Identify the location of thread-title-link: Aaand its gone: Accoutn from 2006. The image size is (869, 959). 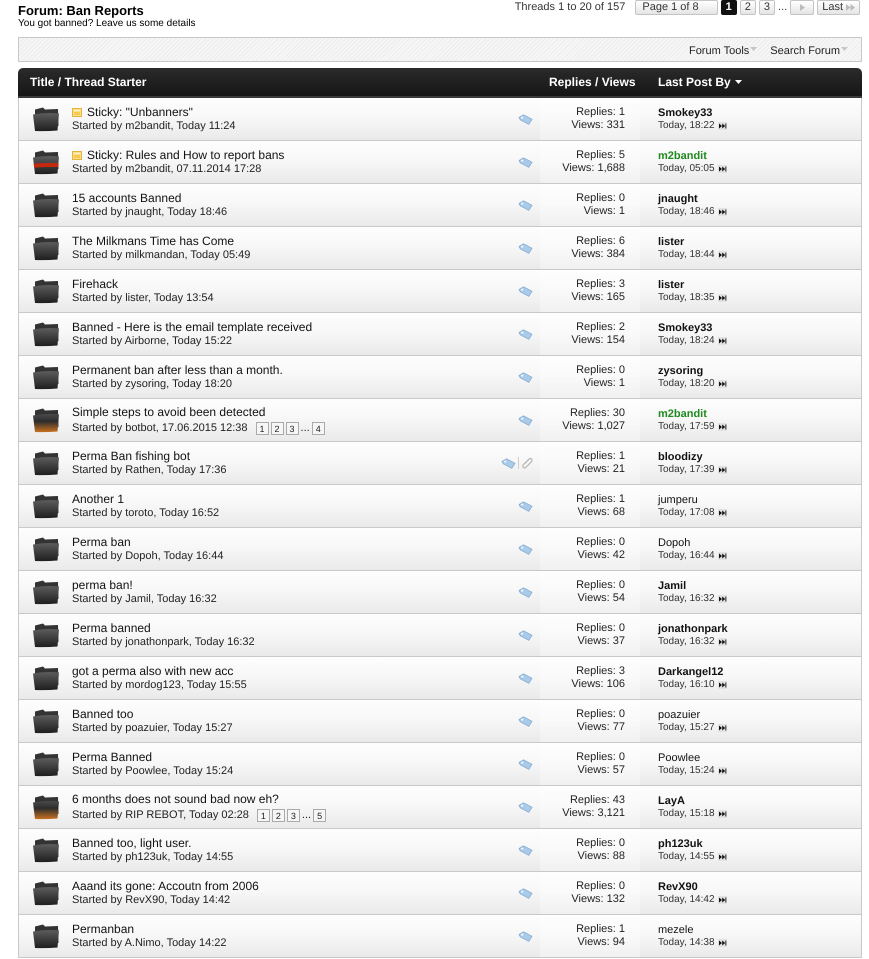
(165, 886).